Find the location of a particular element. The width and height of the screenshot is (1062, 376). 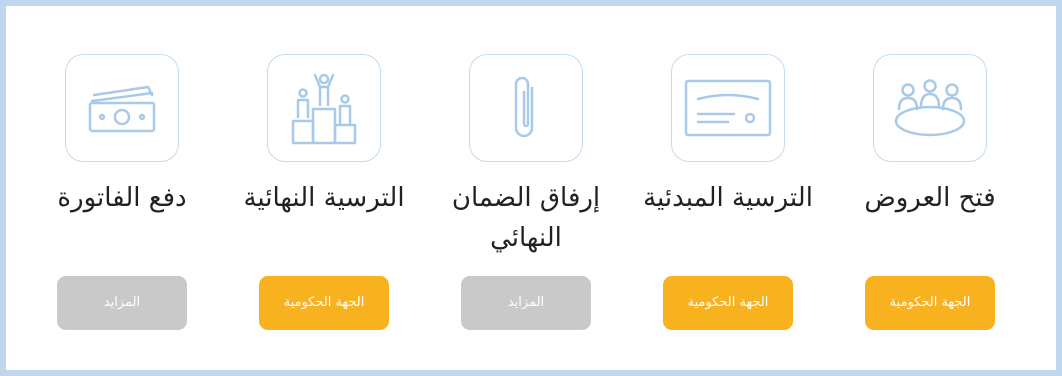

step-title: فتح العروض is located at coordinates (930, 198).